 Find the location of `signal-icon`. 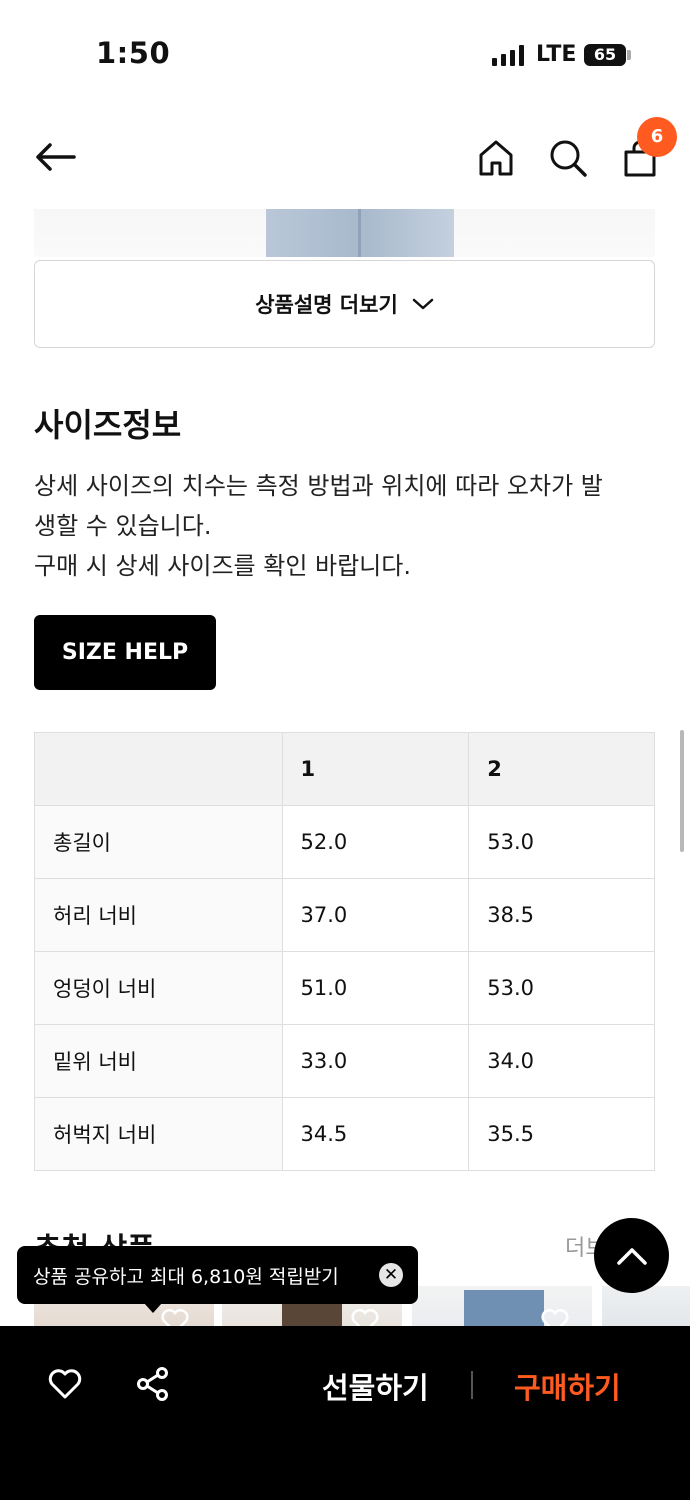

signal-icon is located at coordinates (508, 55).